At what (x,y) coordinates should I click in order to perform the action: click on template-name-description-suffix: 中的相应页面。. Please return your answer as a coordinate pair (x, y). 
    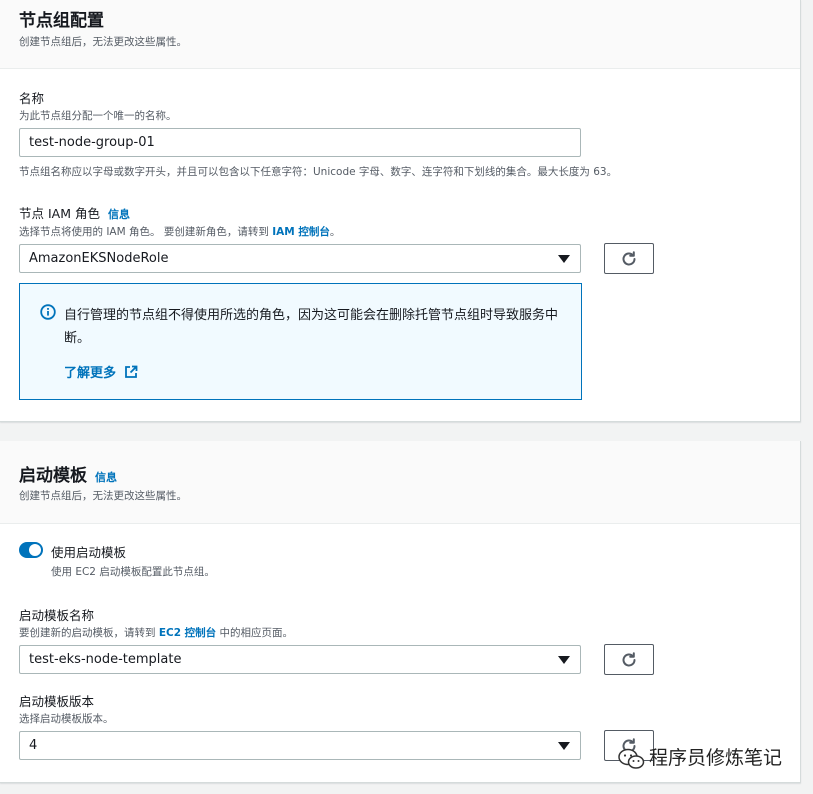
    Looking at the image, I should click on (255, 633).